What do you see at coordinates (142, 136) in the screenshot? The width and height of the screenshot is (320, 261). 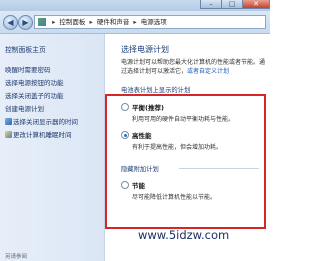 I see `plan-name: 高性能` at bounding box center [142, 136].